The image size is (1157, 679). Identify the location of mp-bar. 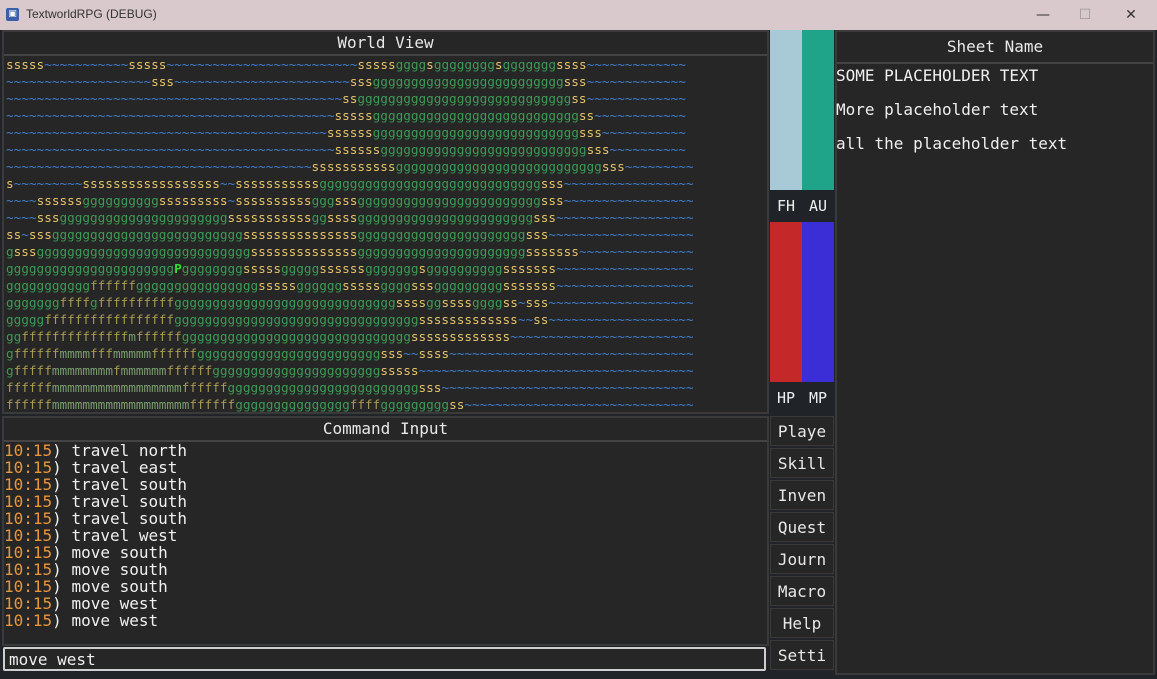
(818, 302).